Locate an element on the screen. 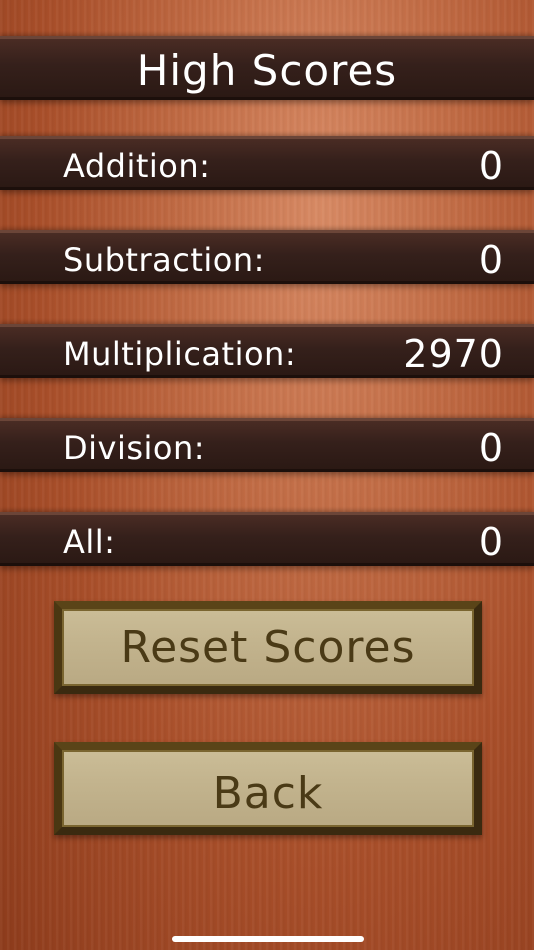  score-value-division: 0 is located at coordinates (491, 448).